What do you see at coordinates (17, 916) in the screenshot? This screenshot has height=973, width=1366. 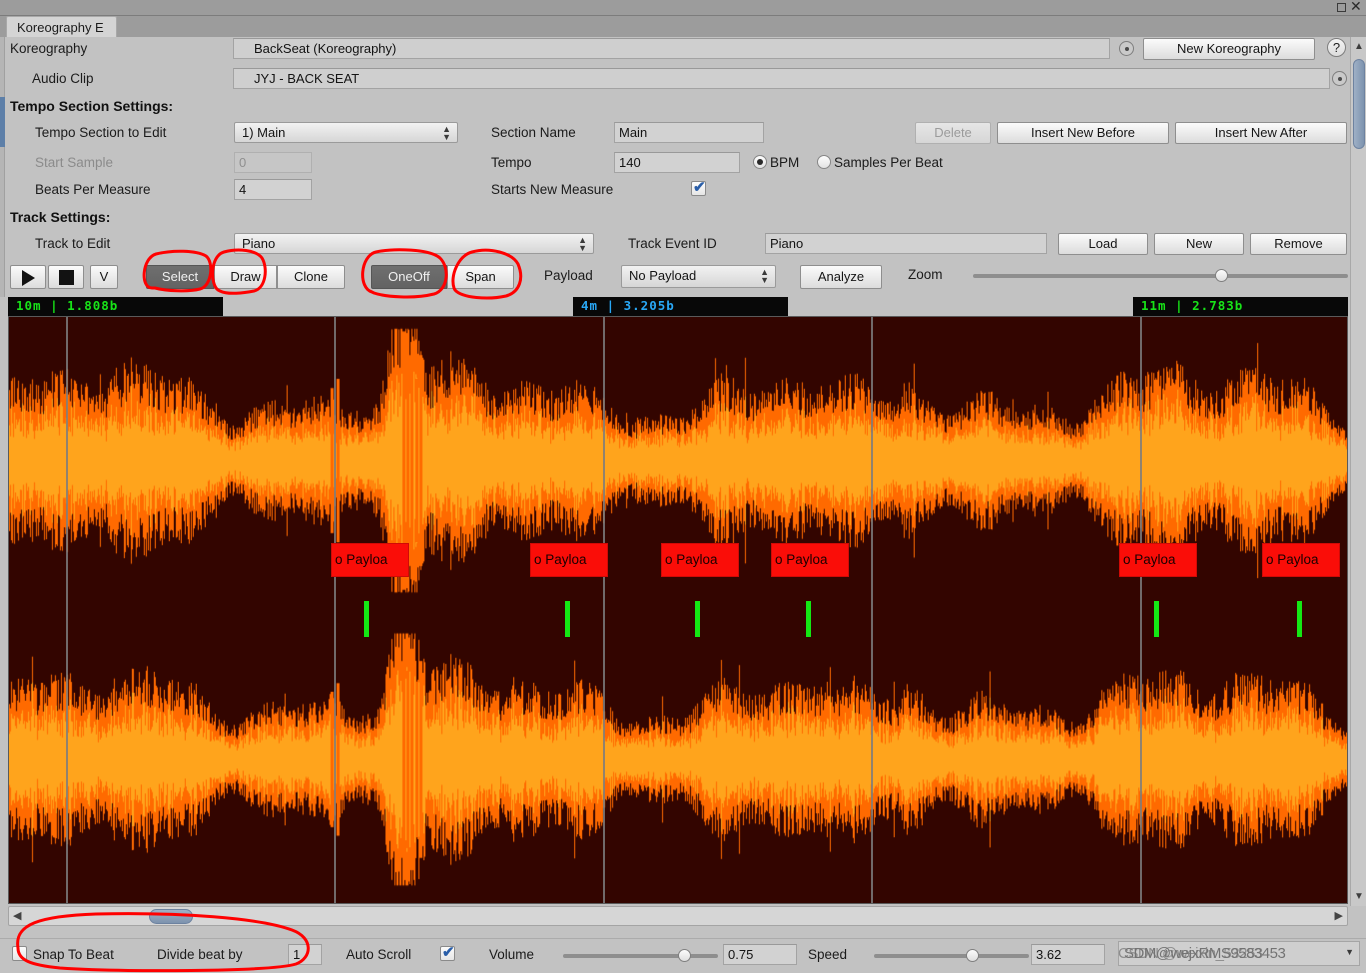 I see `scroll-left-icon: ◀` at bounding box center [17, 916].